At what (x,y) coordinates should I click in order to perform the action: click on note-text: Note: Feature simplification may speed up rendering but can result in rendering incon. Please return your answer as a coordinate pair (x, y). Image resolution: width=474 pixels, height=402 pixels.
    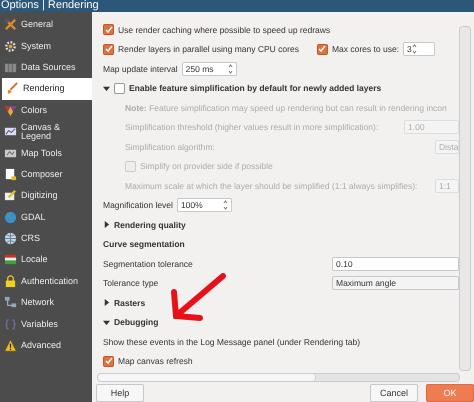
    Looking at the image, I should click on (286, 107).